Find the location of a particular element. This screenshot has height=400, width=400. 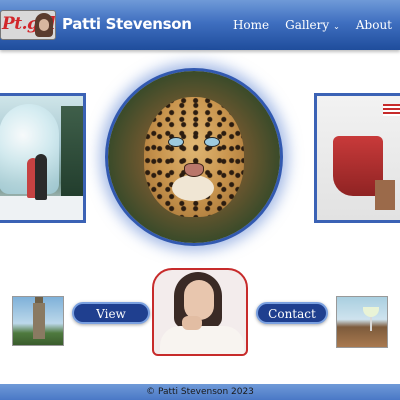

portrait-face is located at coordinates (199, 300).